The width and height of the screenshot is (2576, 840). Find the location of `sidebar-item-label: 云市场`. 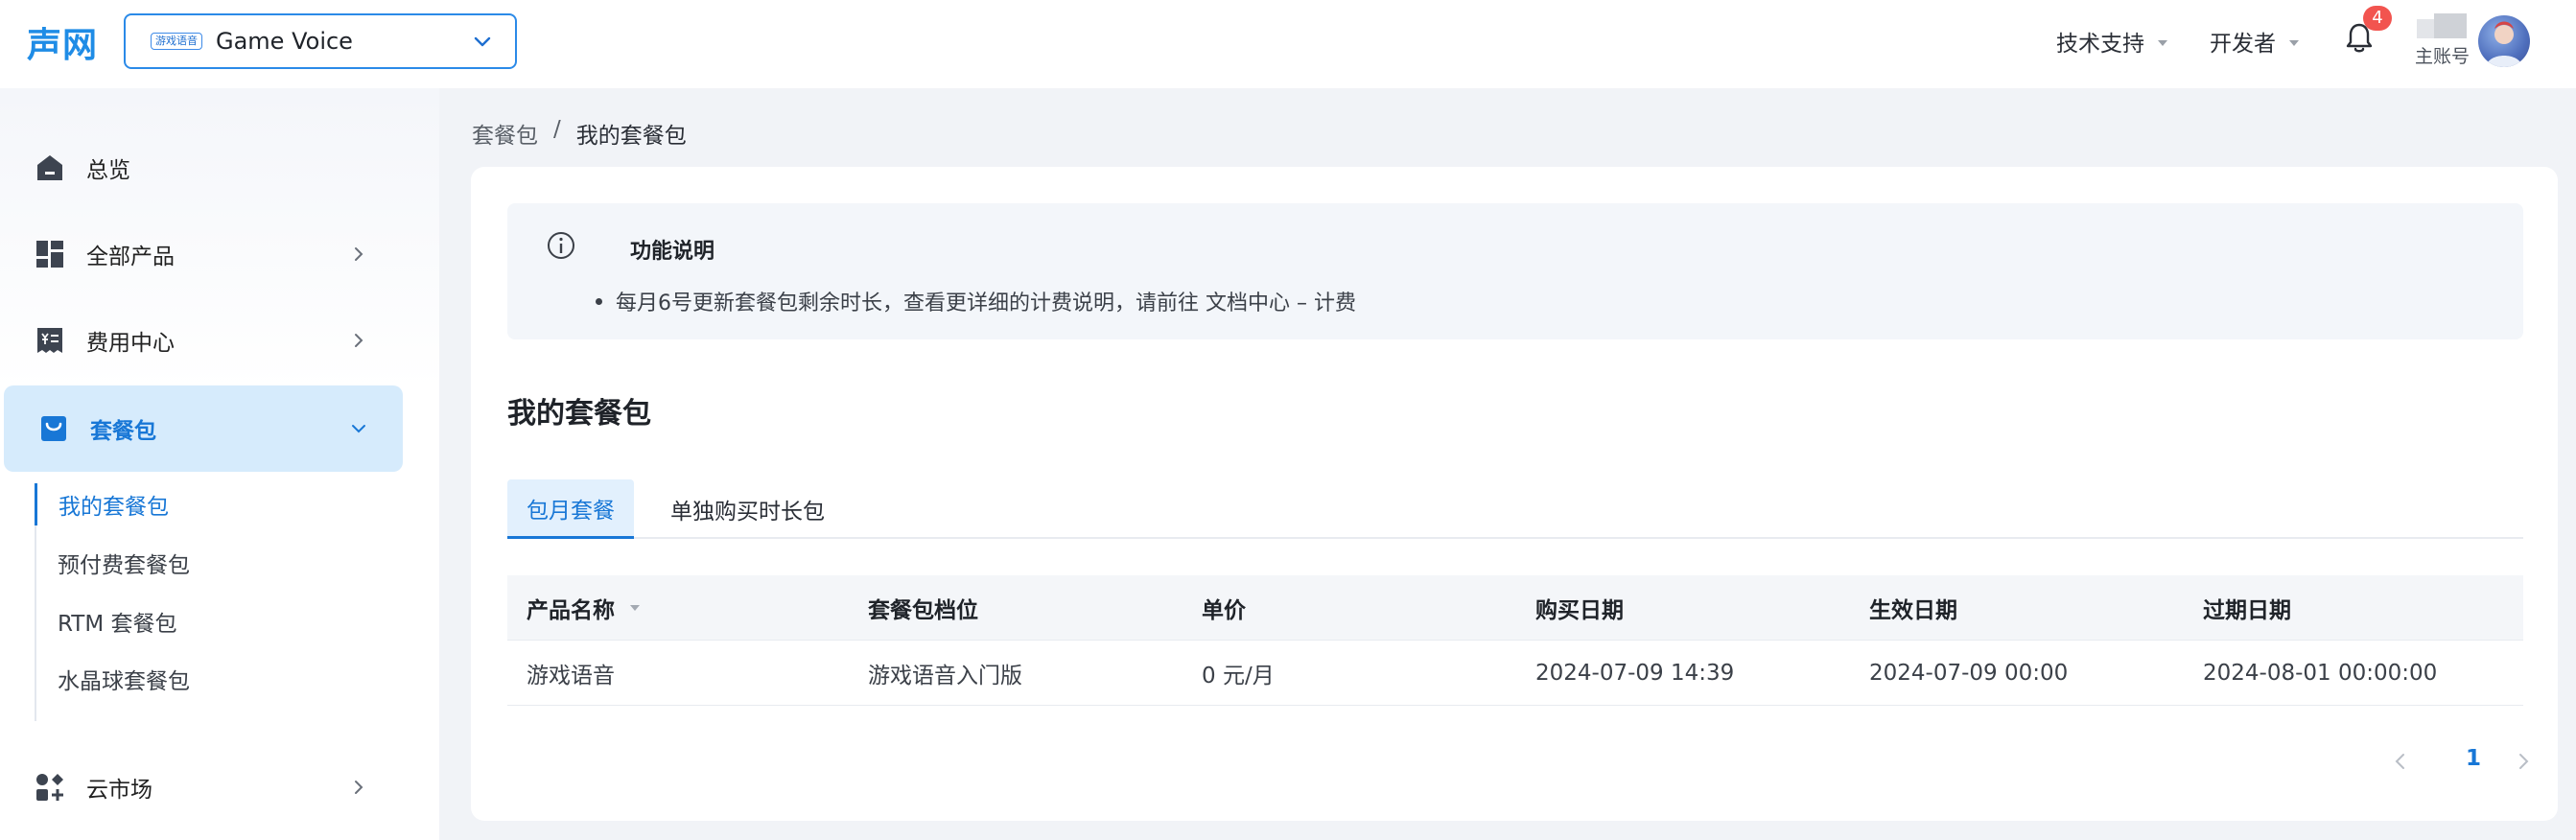

sidebar-item-label: 云市场 is located at coordinates (119, 790).